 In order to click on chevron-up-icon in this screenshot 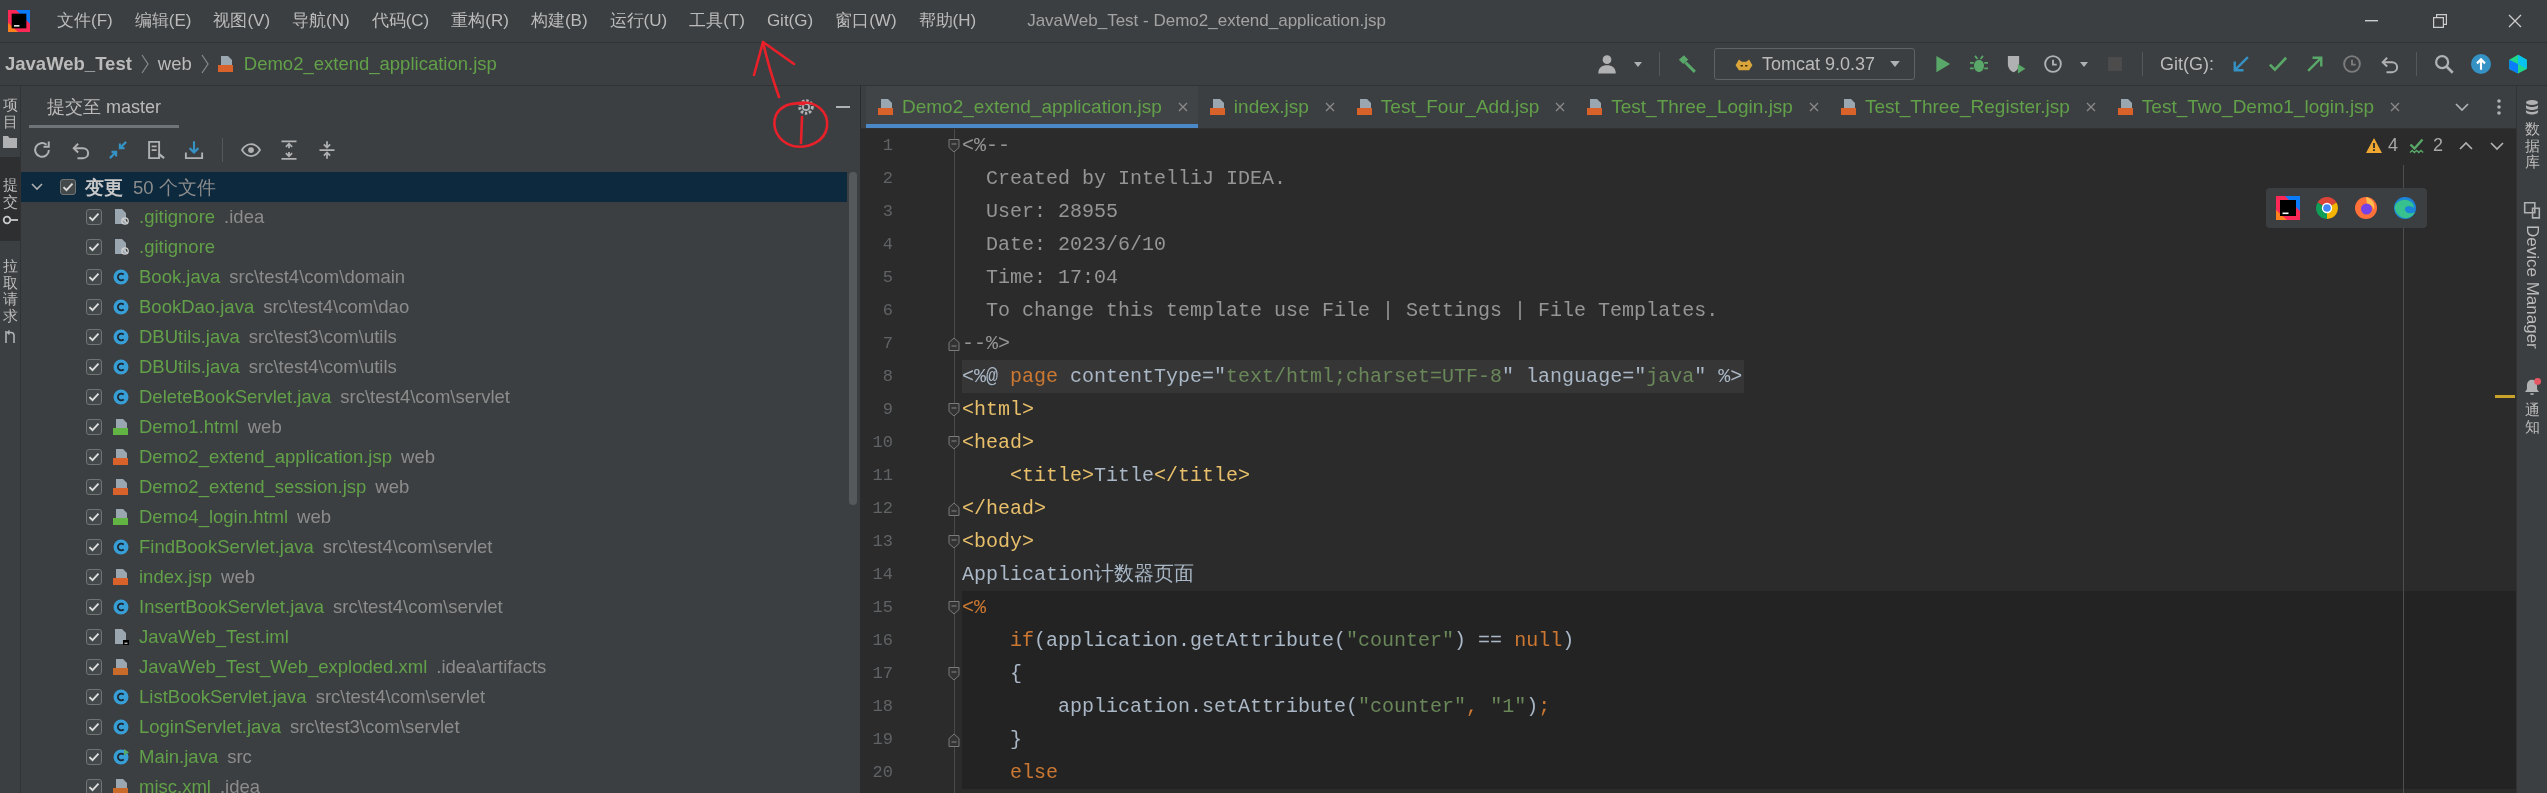, I will do `click(2466, 145)`.